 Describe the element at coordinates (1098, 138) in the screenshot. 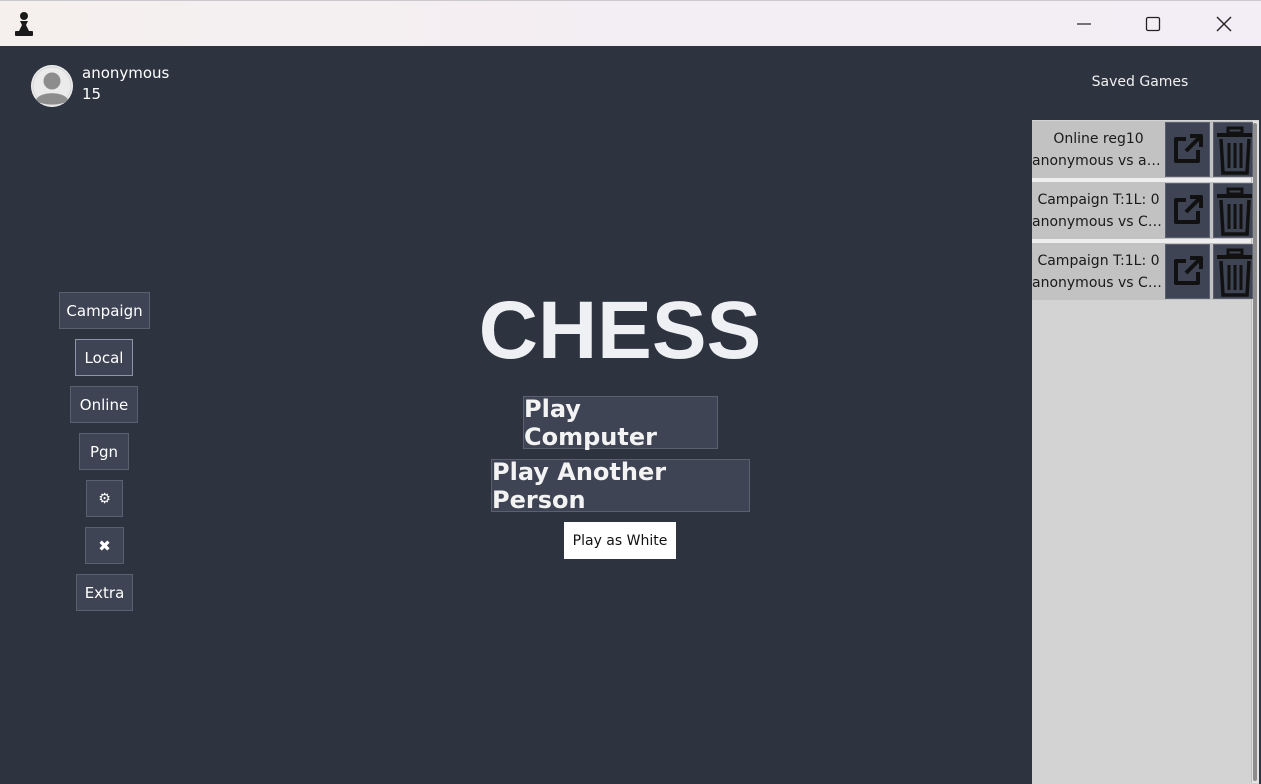

I see `saved-game-name: Online reg10` at that location.